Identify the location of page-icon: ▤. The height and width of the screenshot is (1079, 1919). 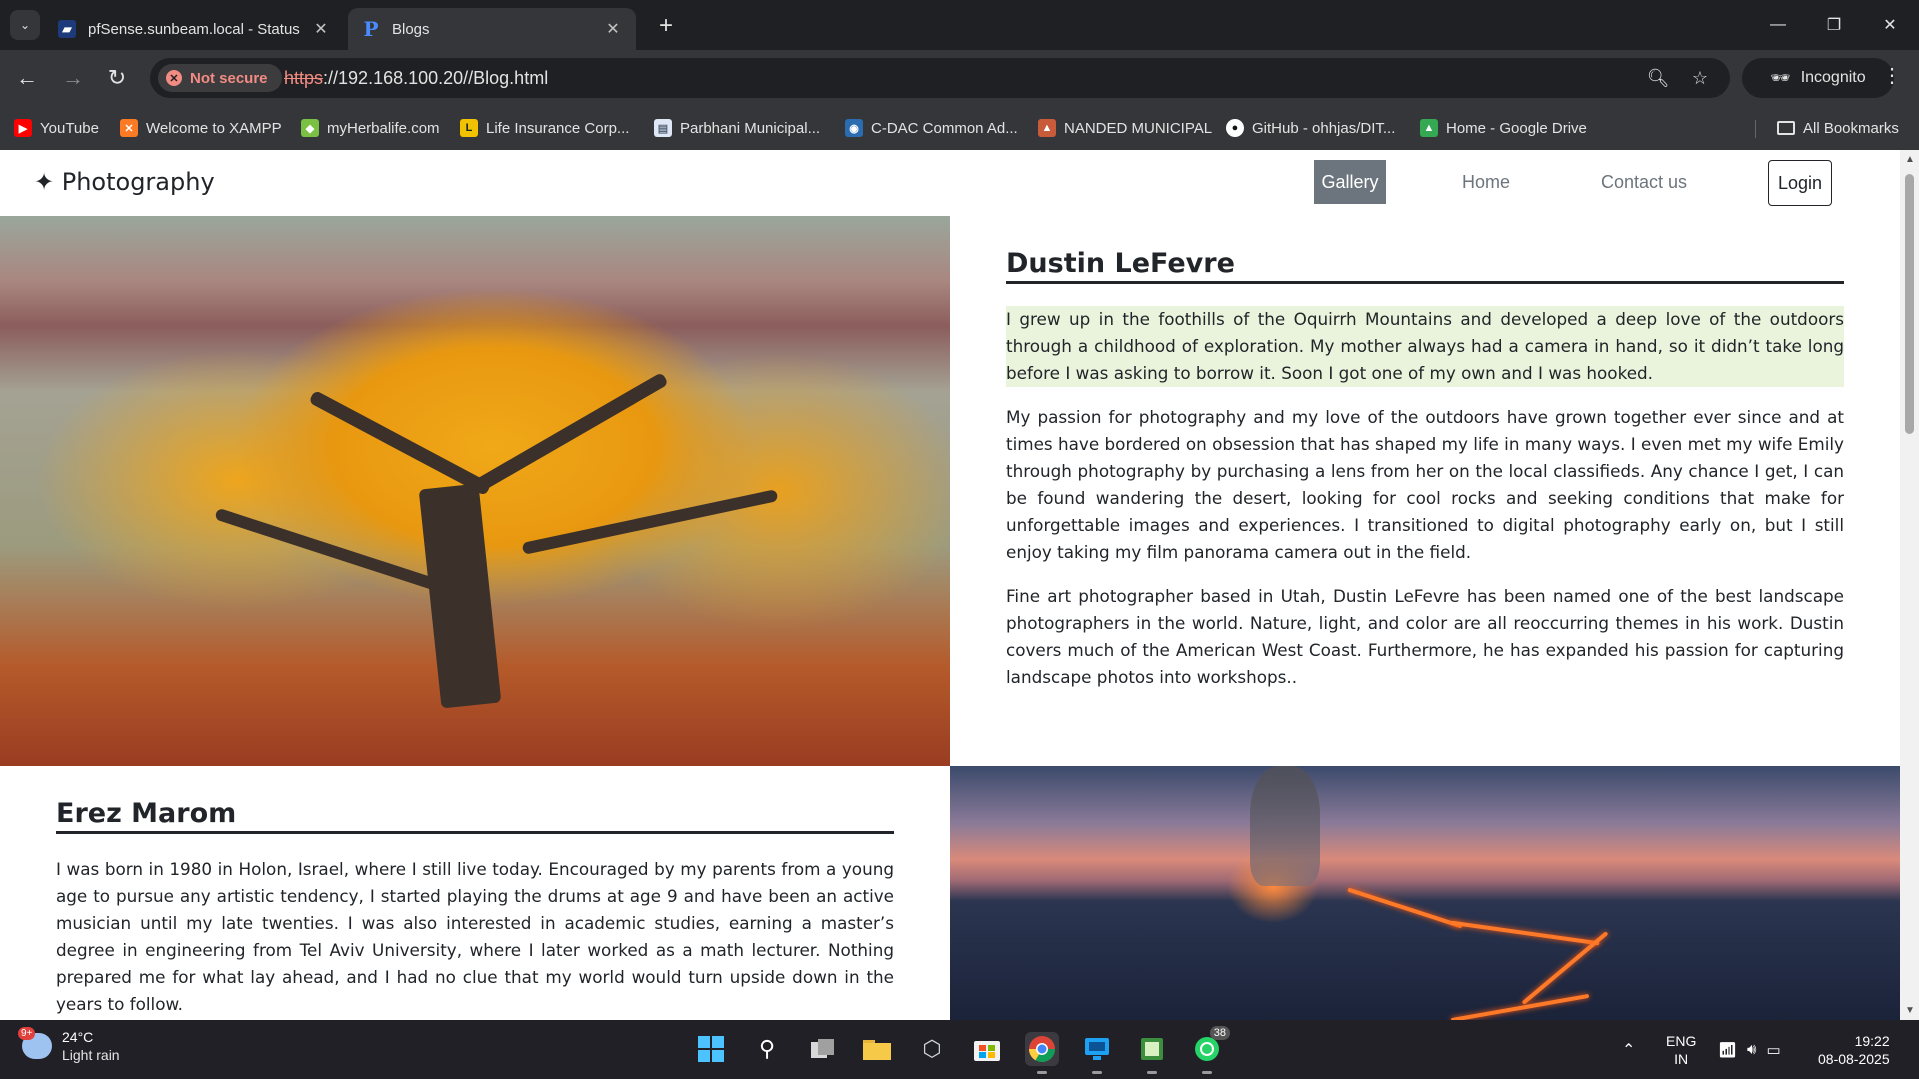
(663, 128).